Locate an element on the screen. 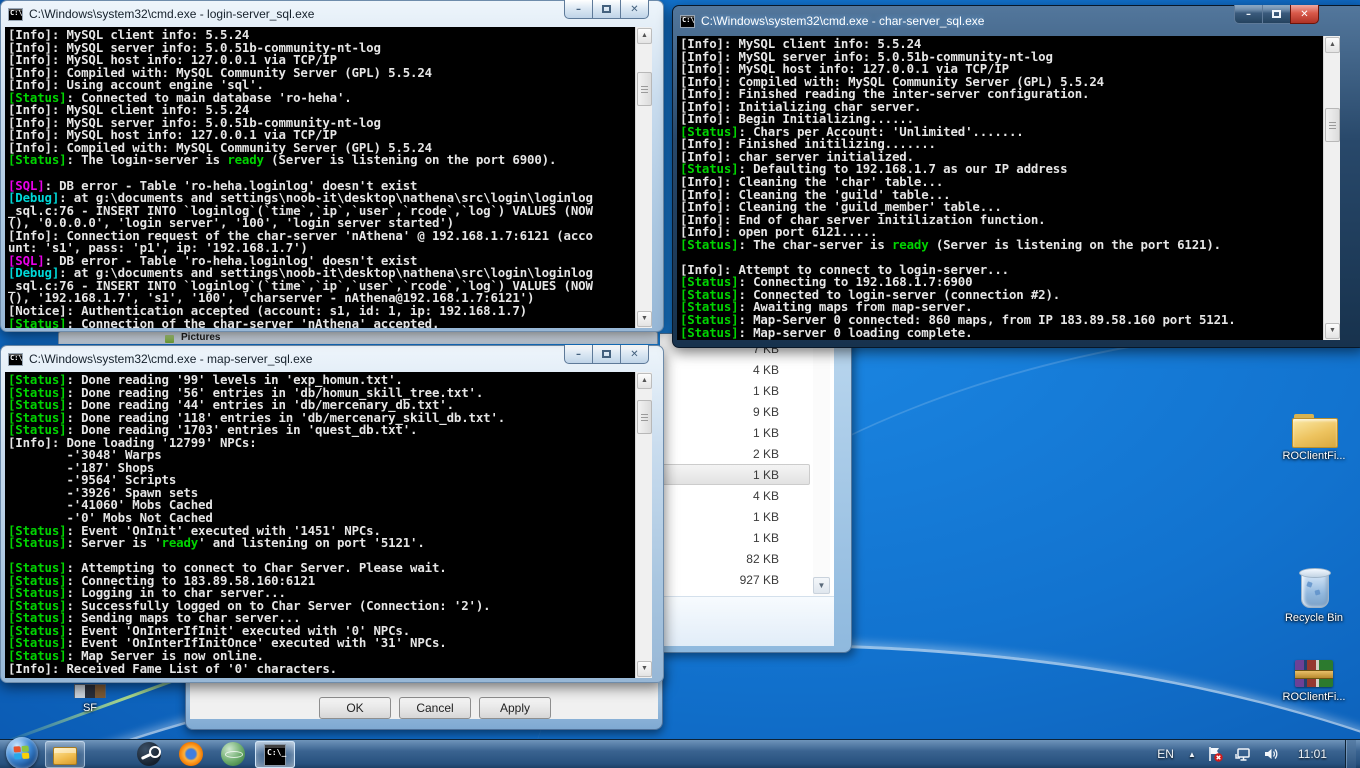 The image size is (1360, 768). winrar-icon is located at coordinates (1314, 673).